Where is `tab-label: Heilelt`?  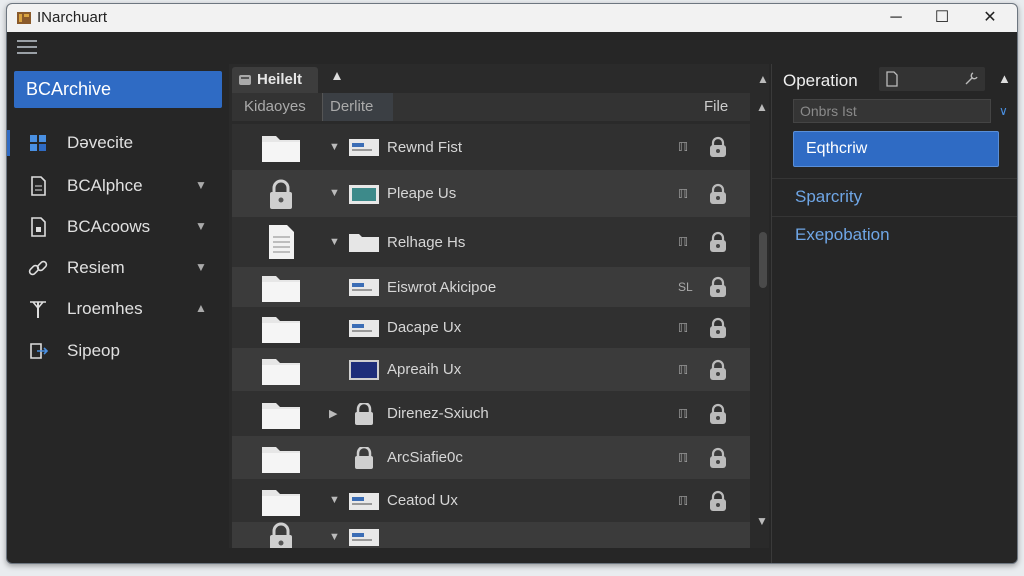
tab-label: Heilelt is located at coordinates (280, 79).